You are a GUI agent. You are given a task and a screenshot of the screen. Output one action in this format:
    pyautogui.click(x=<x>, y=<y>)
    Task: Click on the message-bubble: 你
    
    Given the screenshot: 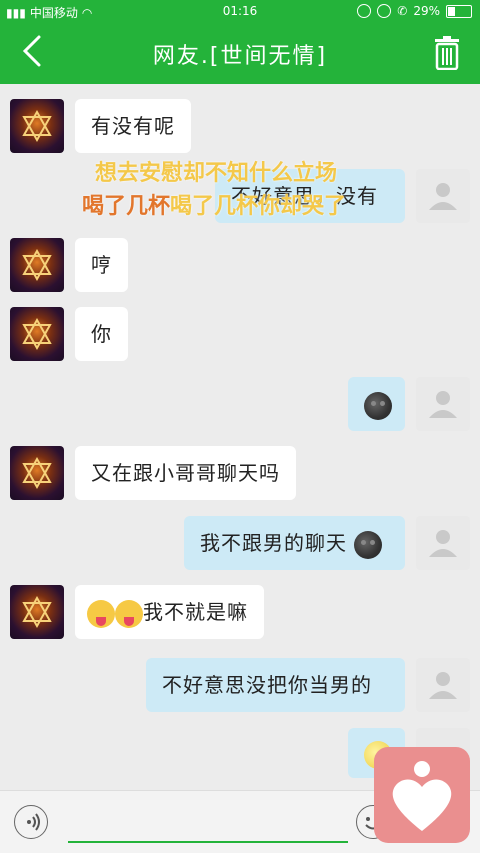 What is the action you would take?
    pyautogui.click(x=101, y=334)
    